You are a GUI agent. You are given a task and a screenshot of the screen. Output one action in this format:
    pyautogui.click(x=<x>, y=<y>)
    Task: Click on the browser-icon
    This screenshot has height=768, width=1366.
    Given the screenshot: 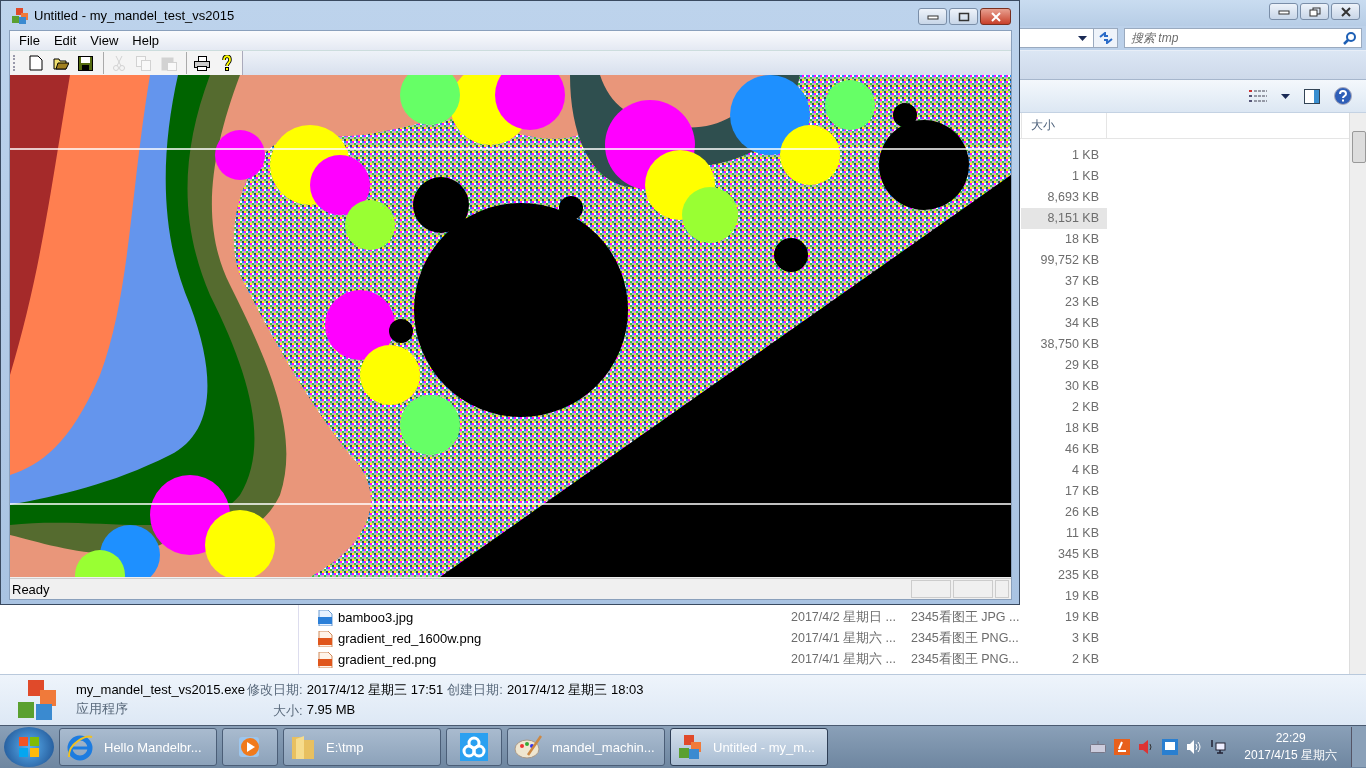 What is the action you would take?
    pyautogui.click(x=80, y=747)
    